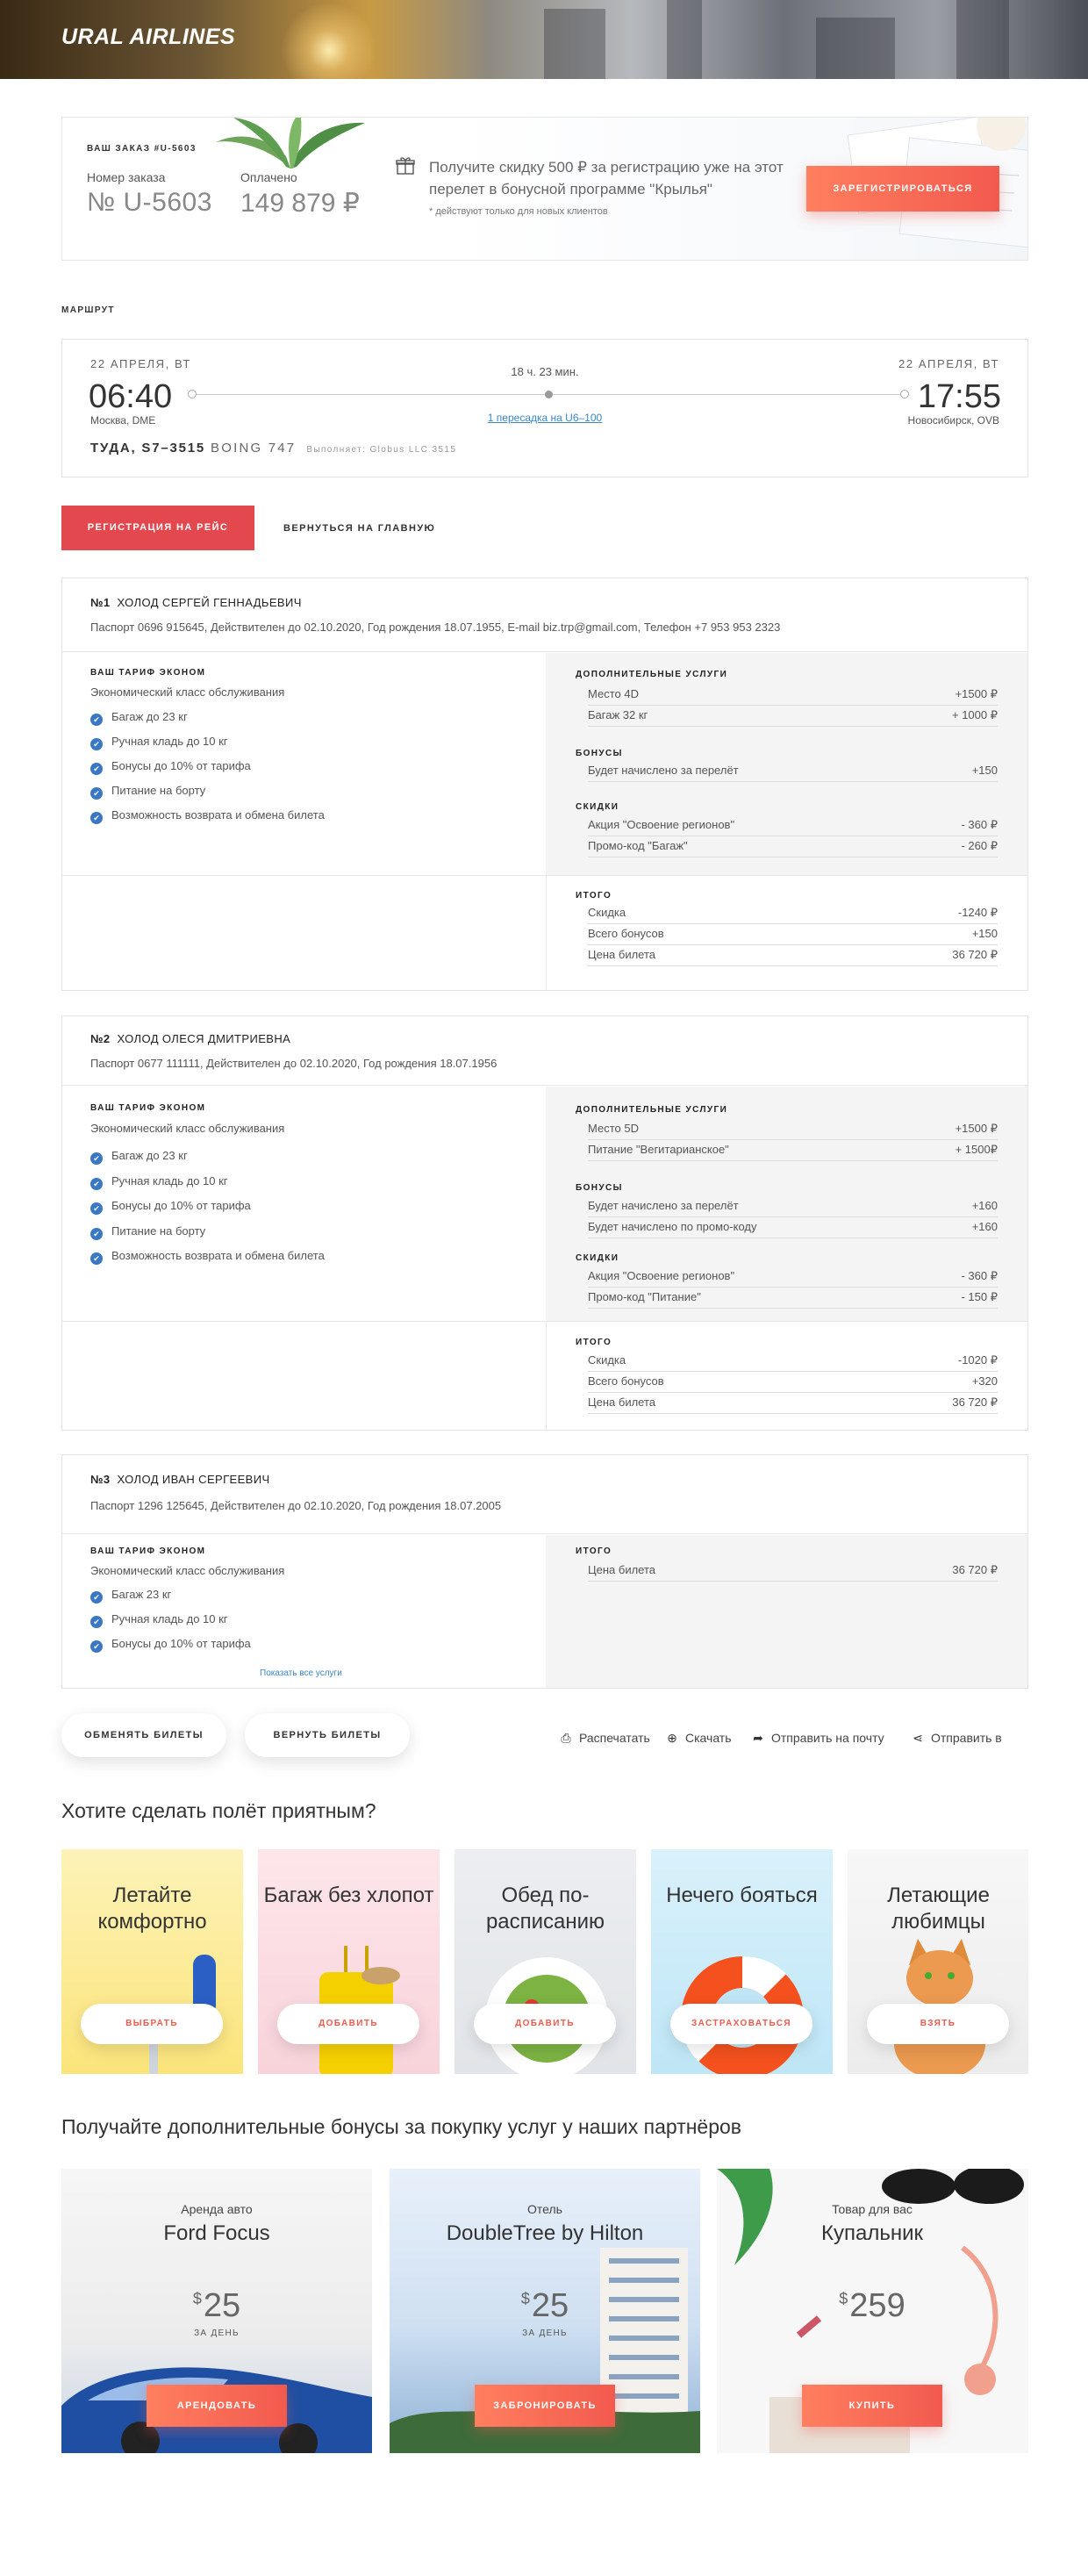 The width and height of the screenshot is (1088, 2576). Describe the element at coordinates (157, 528) in the screenshot. I see `checkin-button: РЕГИСТРАЦИЯ НА РЕЙС` at that location.